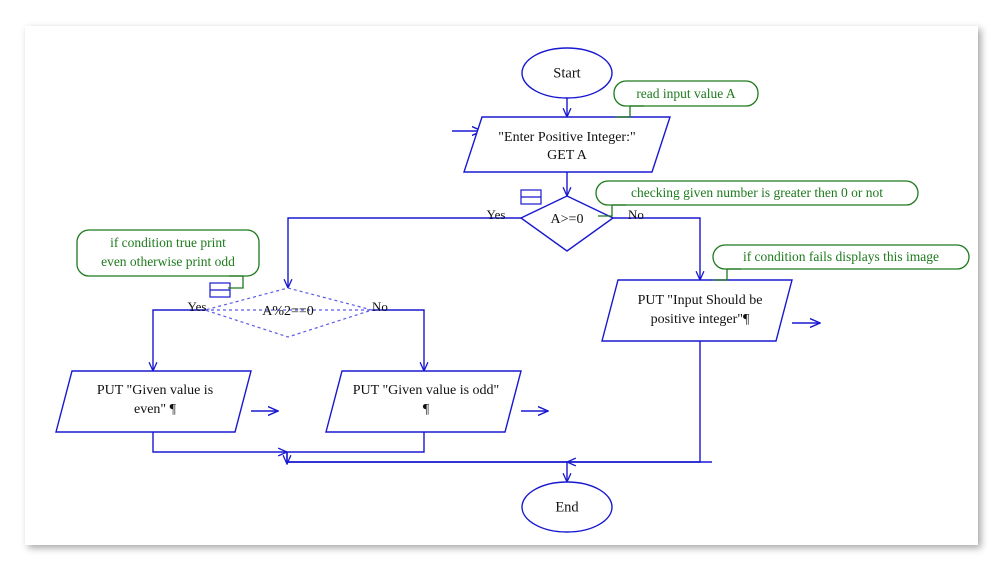 This screenshot has height=572, width=1003. What do you see at coordinates (634, 401) in the screenshot?
I see `connector-error-output-to-end-bar` at bounding box center [634, 401].